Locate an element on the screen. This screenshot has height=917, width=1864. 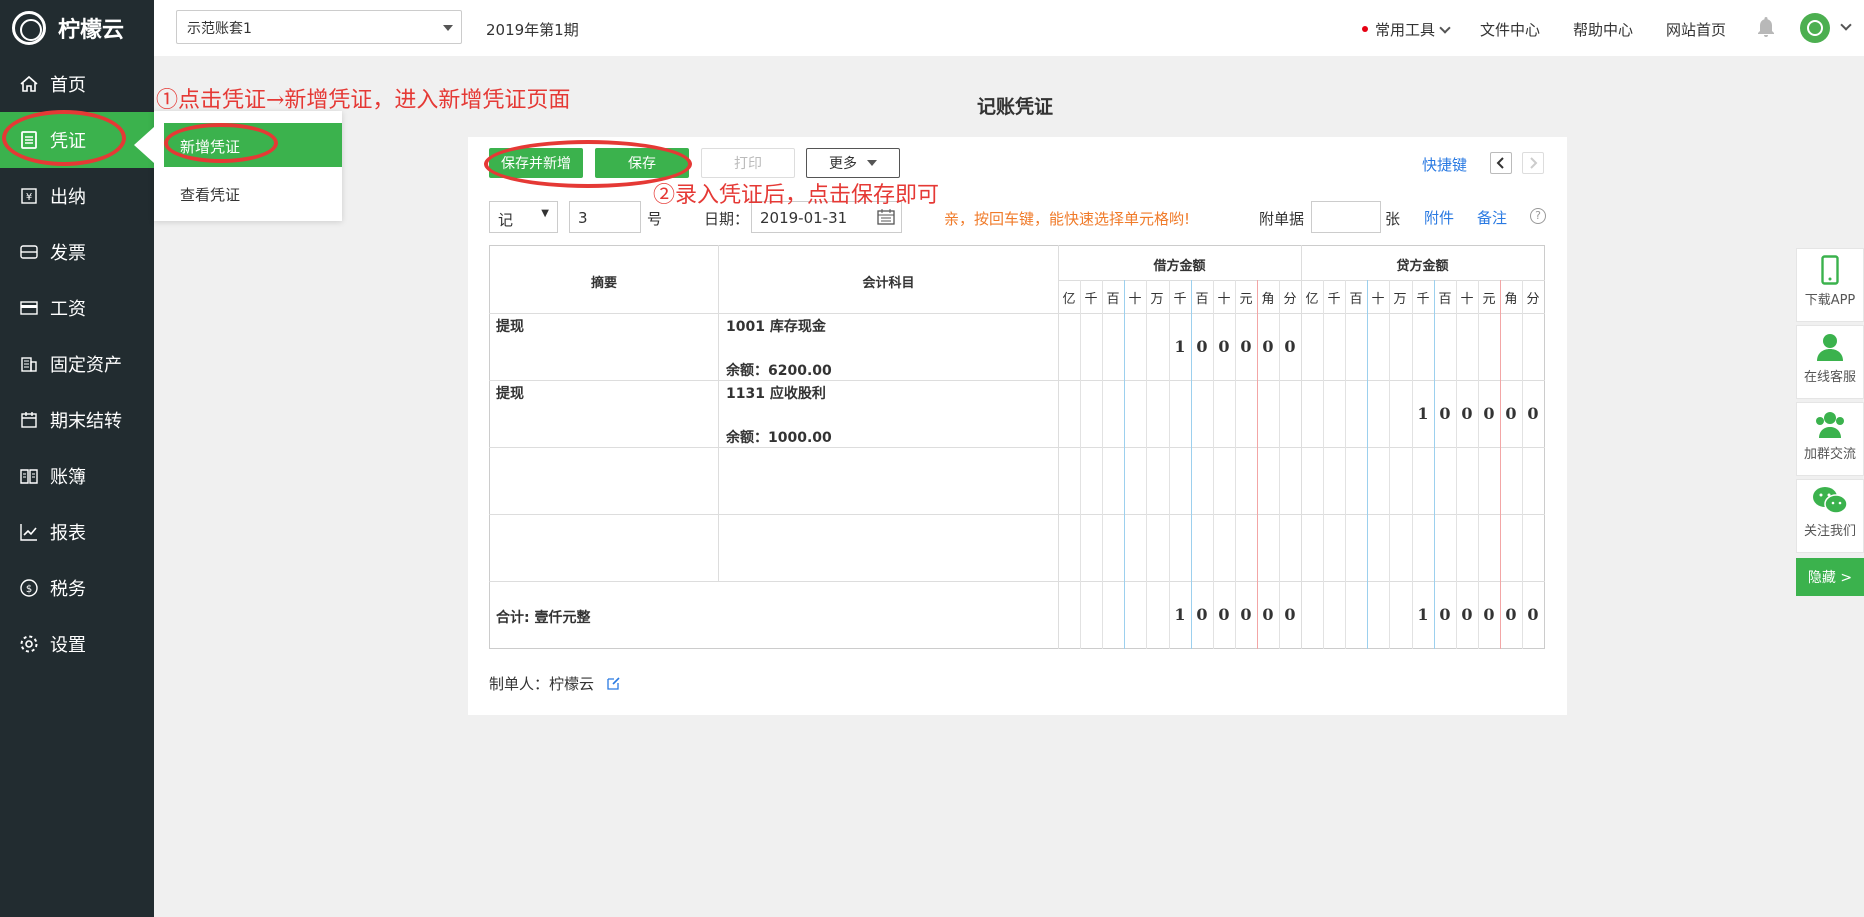
sidebar: 首页 凭证 ¥ 出纳 发票 工资 固定资产 期末结转 账簿 报表 $ 税务 设置 is located at coordinates (77, 486).